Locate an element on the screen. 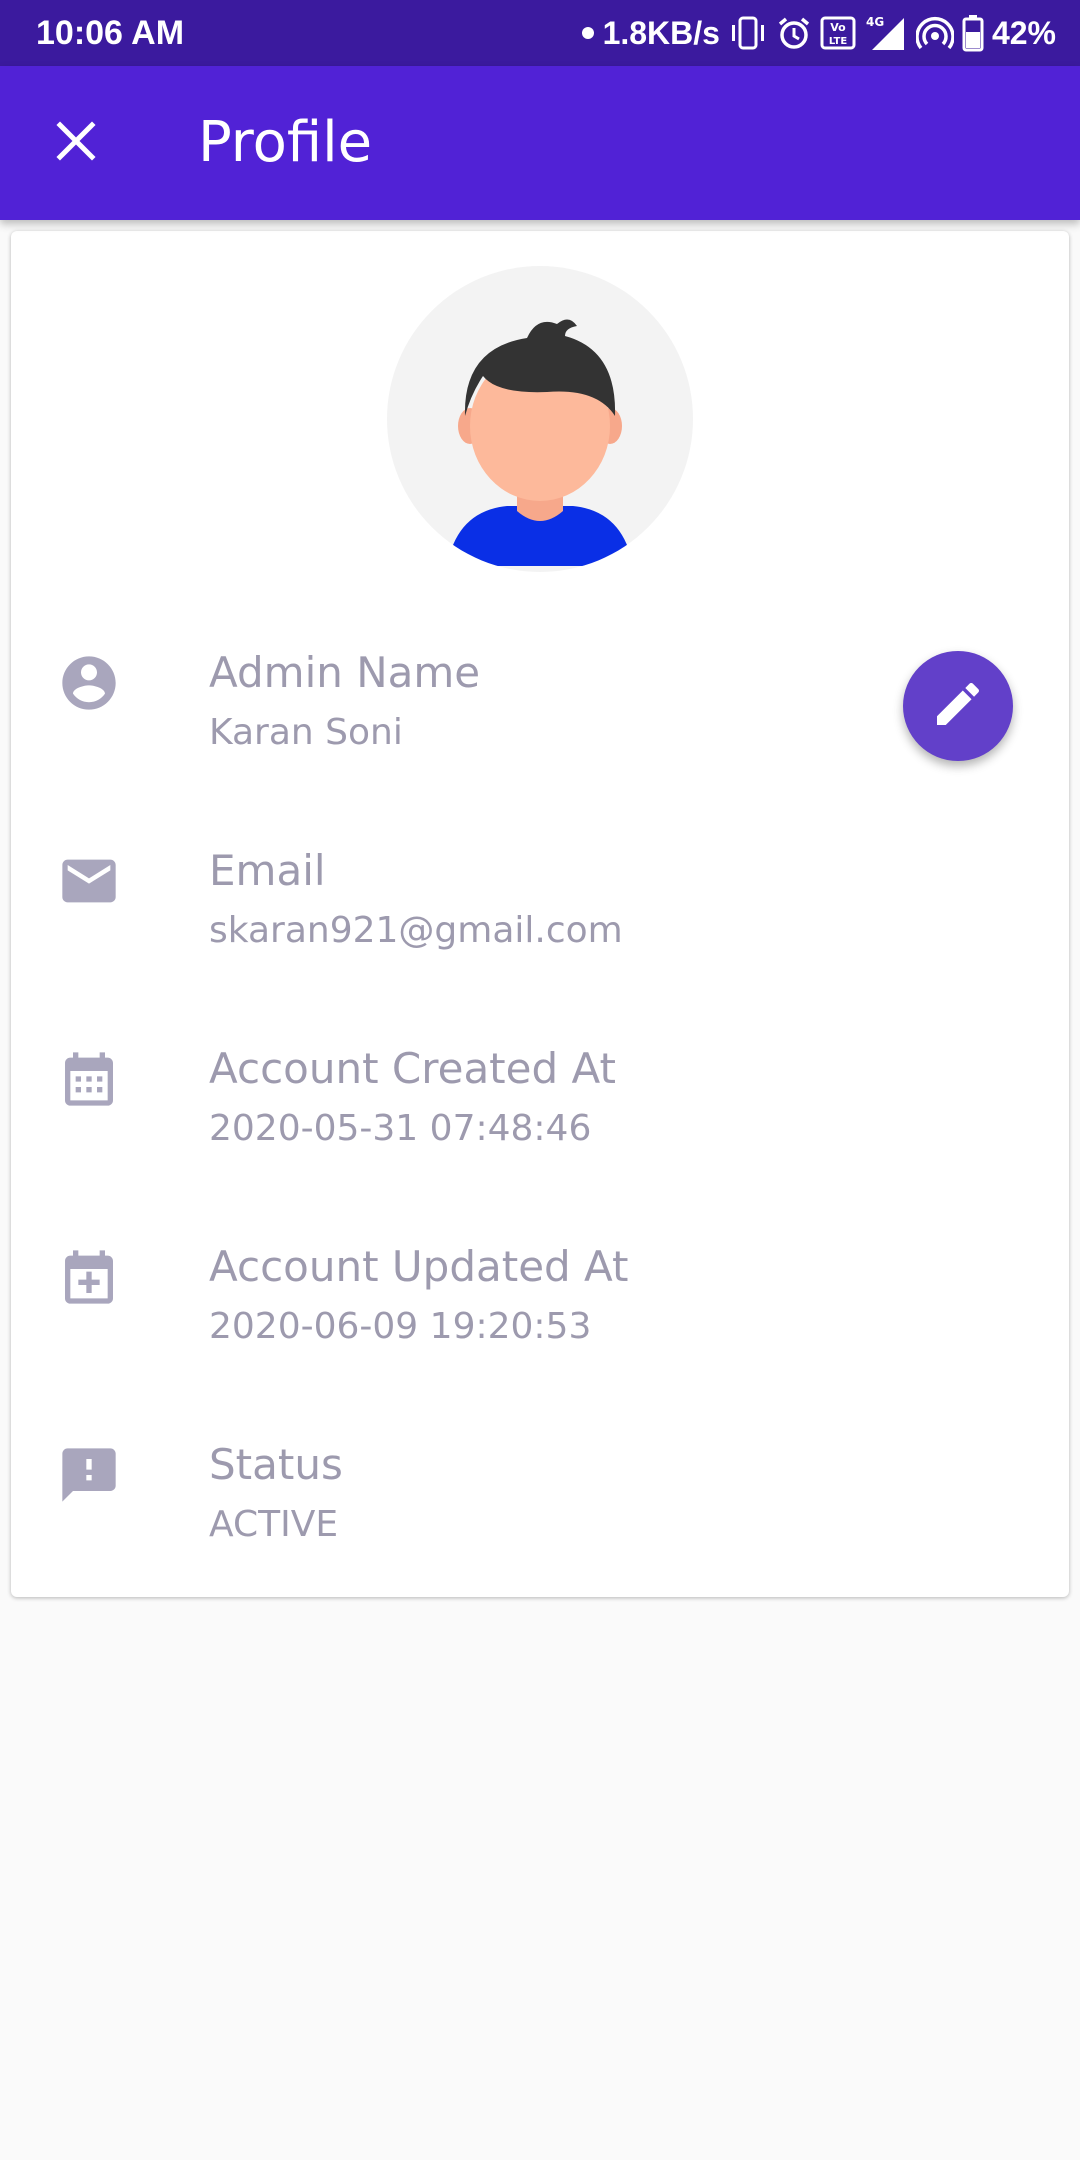 The width and height of the screenshot is (1080, 2160). feedback-icon is located at coordinates (89, 1475).